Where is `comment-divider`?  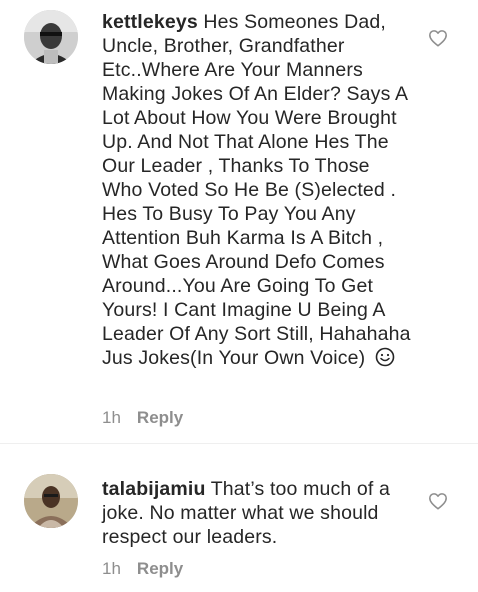 comment-divider is located at coordinates (239, 443).